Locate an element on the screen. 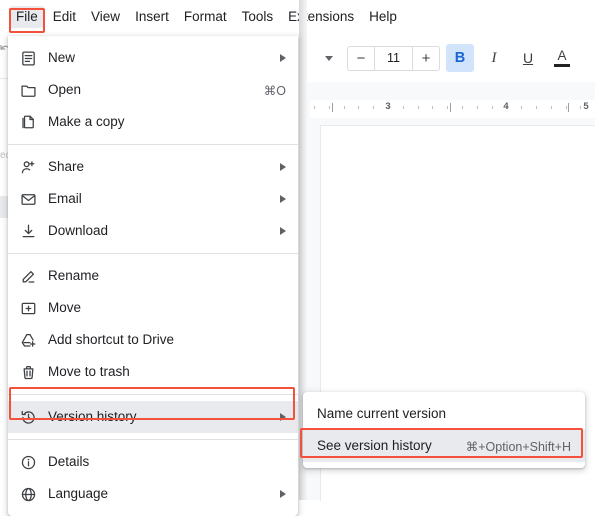 This screenshot has width=595, height=516. ruler-number: 4 is located at coordinates (506, 106).